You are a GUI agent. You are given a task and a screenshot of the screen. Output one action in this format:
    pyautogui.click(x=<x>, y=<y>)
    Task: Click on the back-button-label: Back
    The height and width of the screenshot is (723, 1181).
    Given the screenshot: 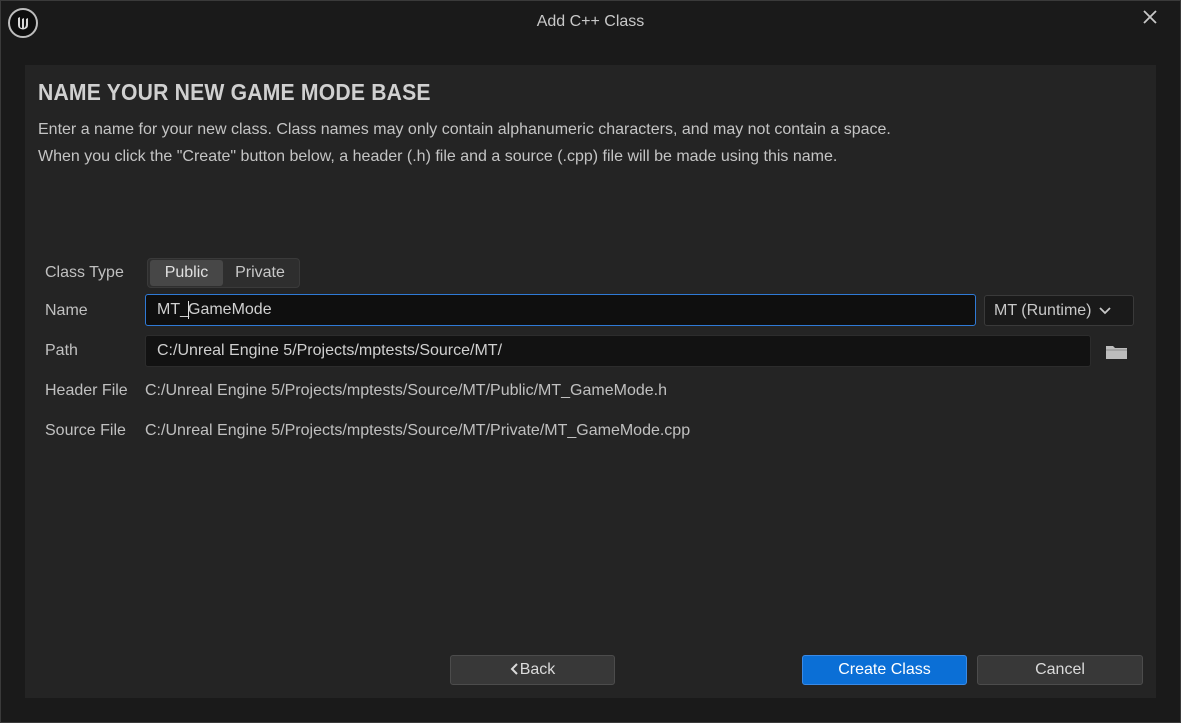 What is the action you would take?
    pyautogui.click(x=537, y=669)
    